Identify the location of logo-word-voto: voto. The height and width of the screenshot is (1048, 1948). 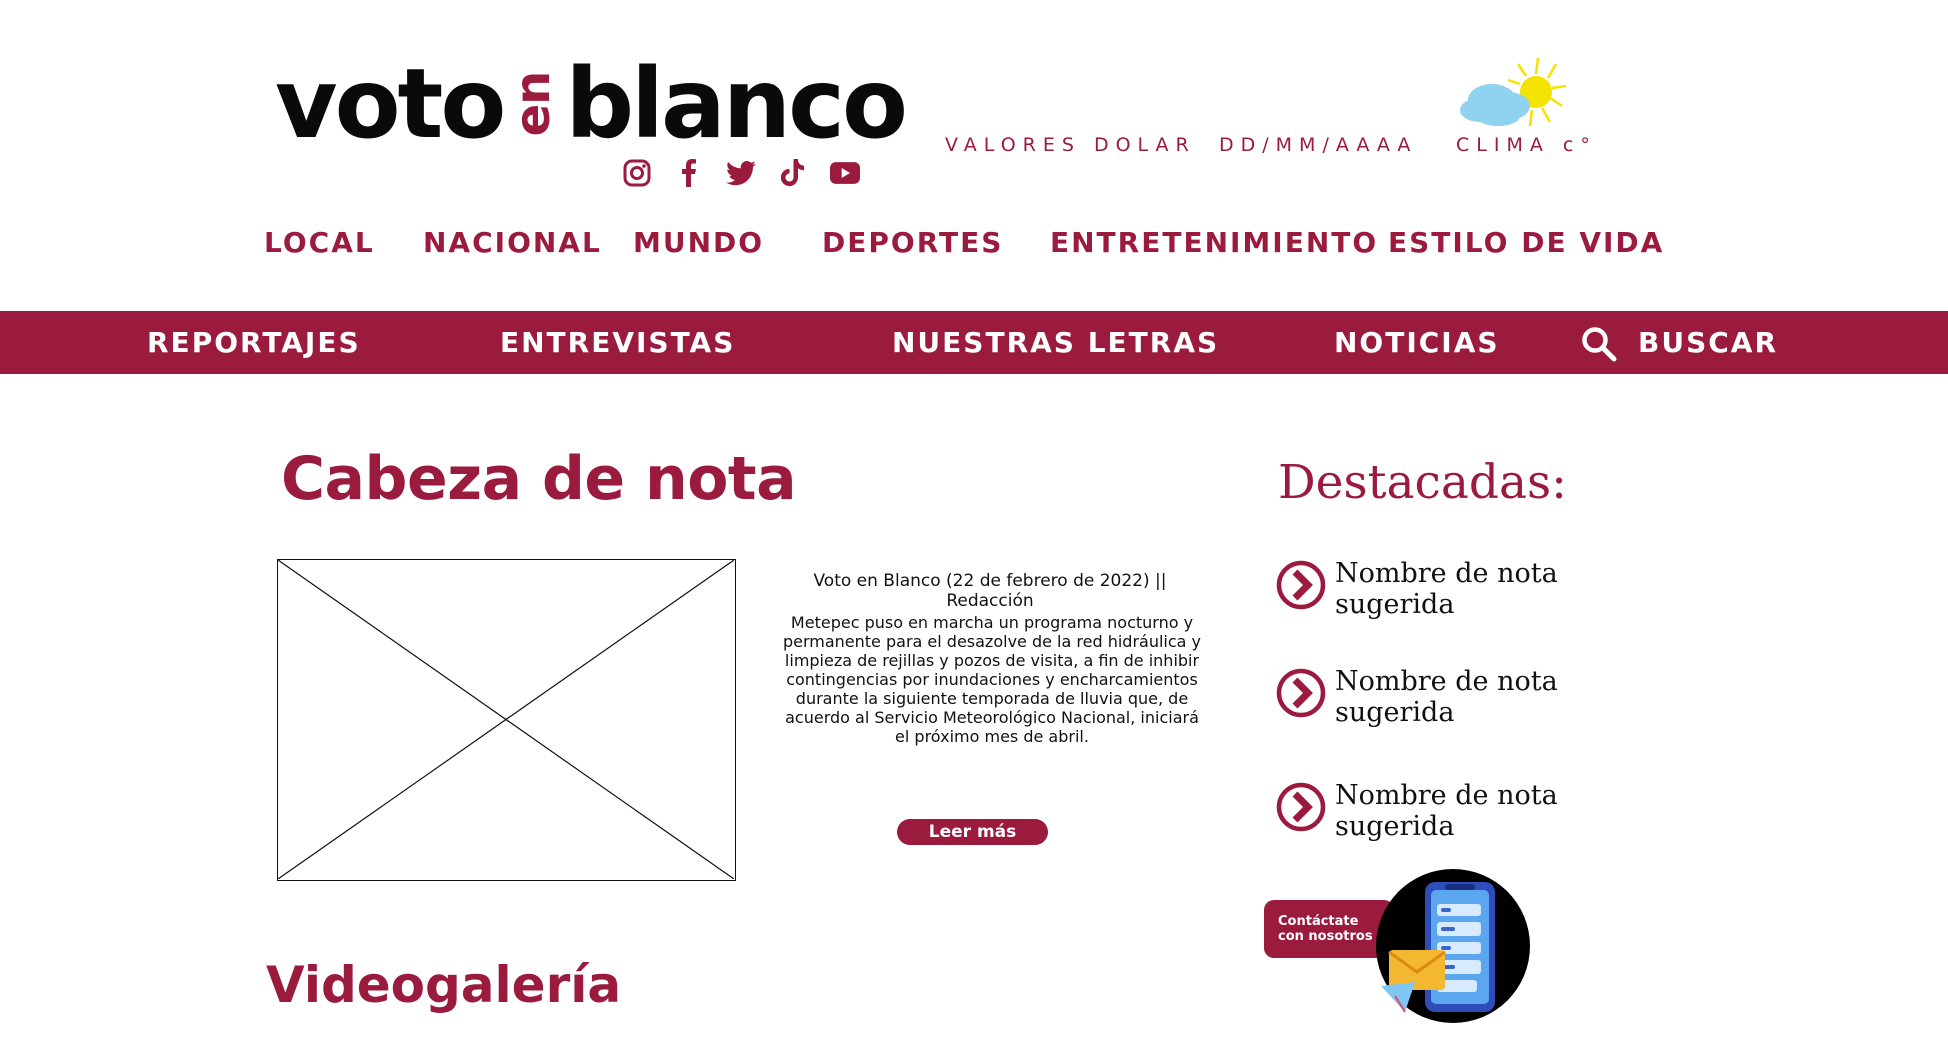
(390, 104).